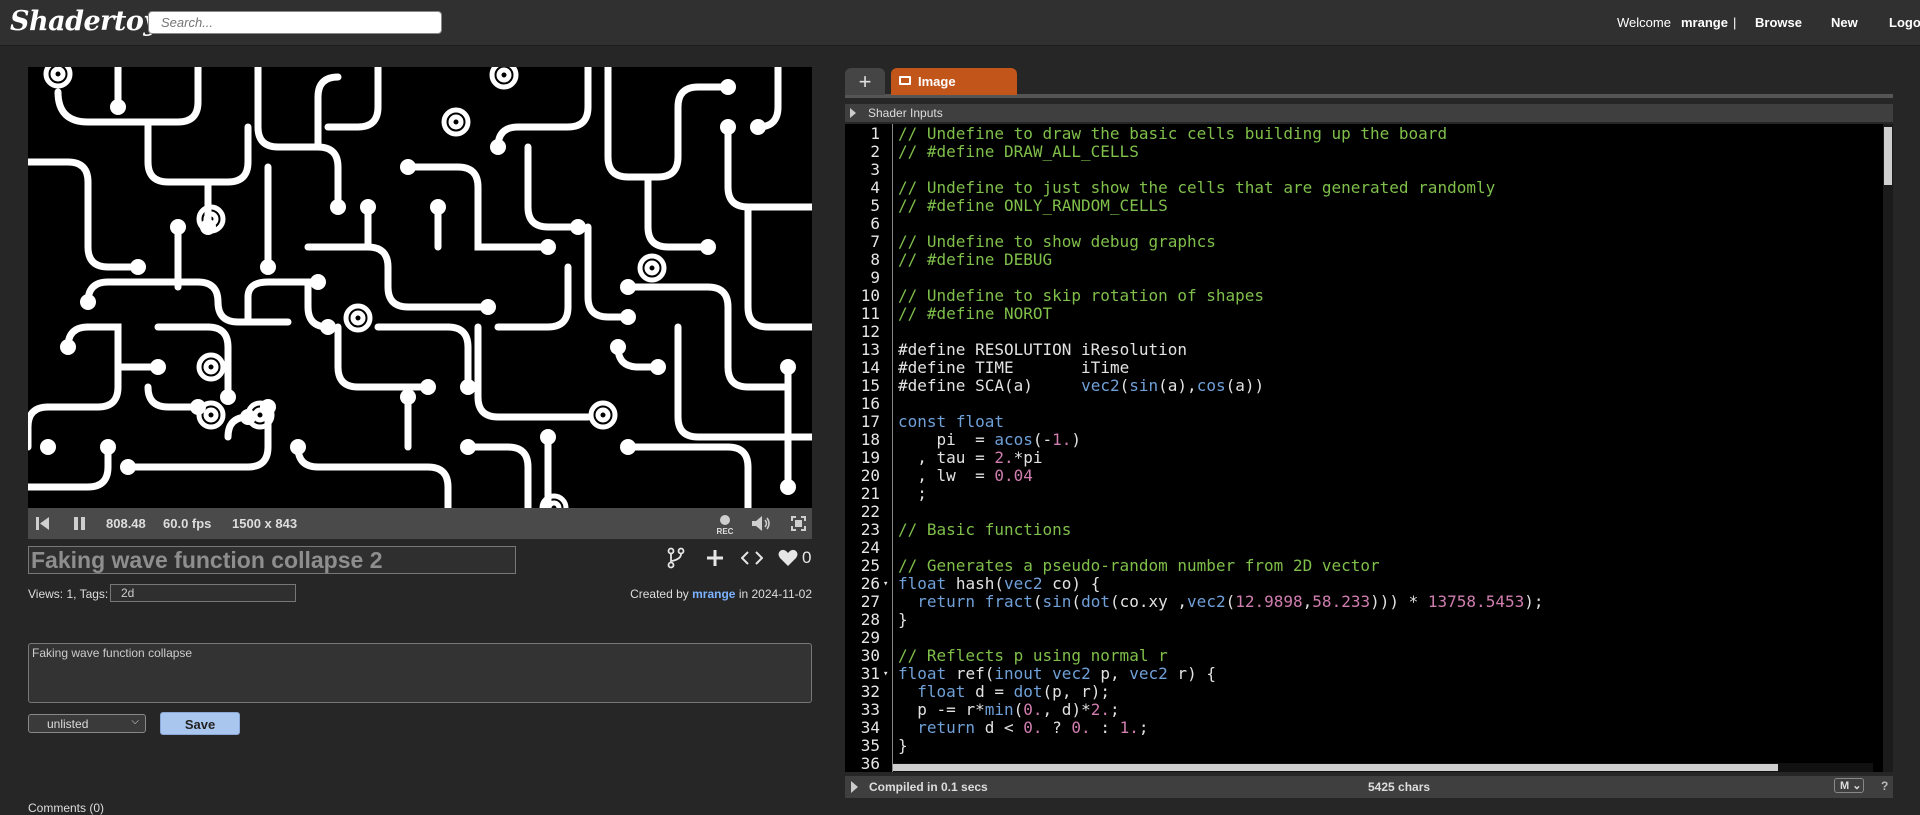 This screenshot has height=815, width=1920. I want to click on tab-image: Image, so click(954, 81).